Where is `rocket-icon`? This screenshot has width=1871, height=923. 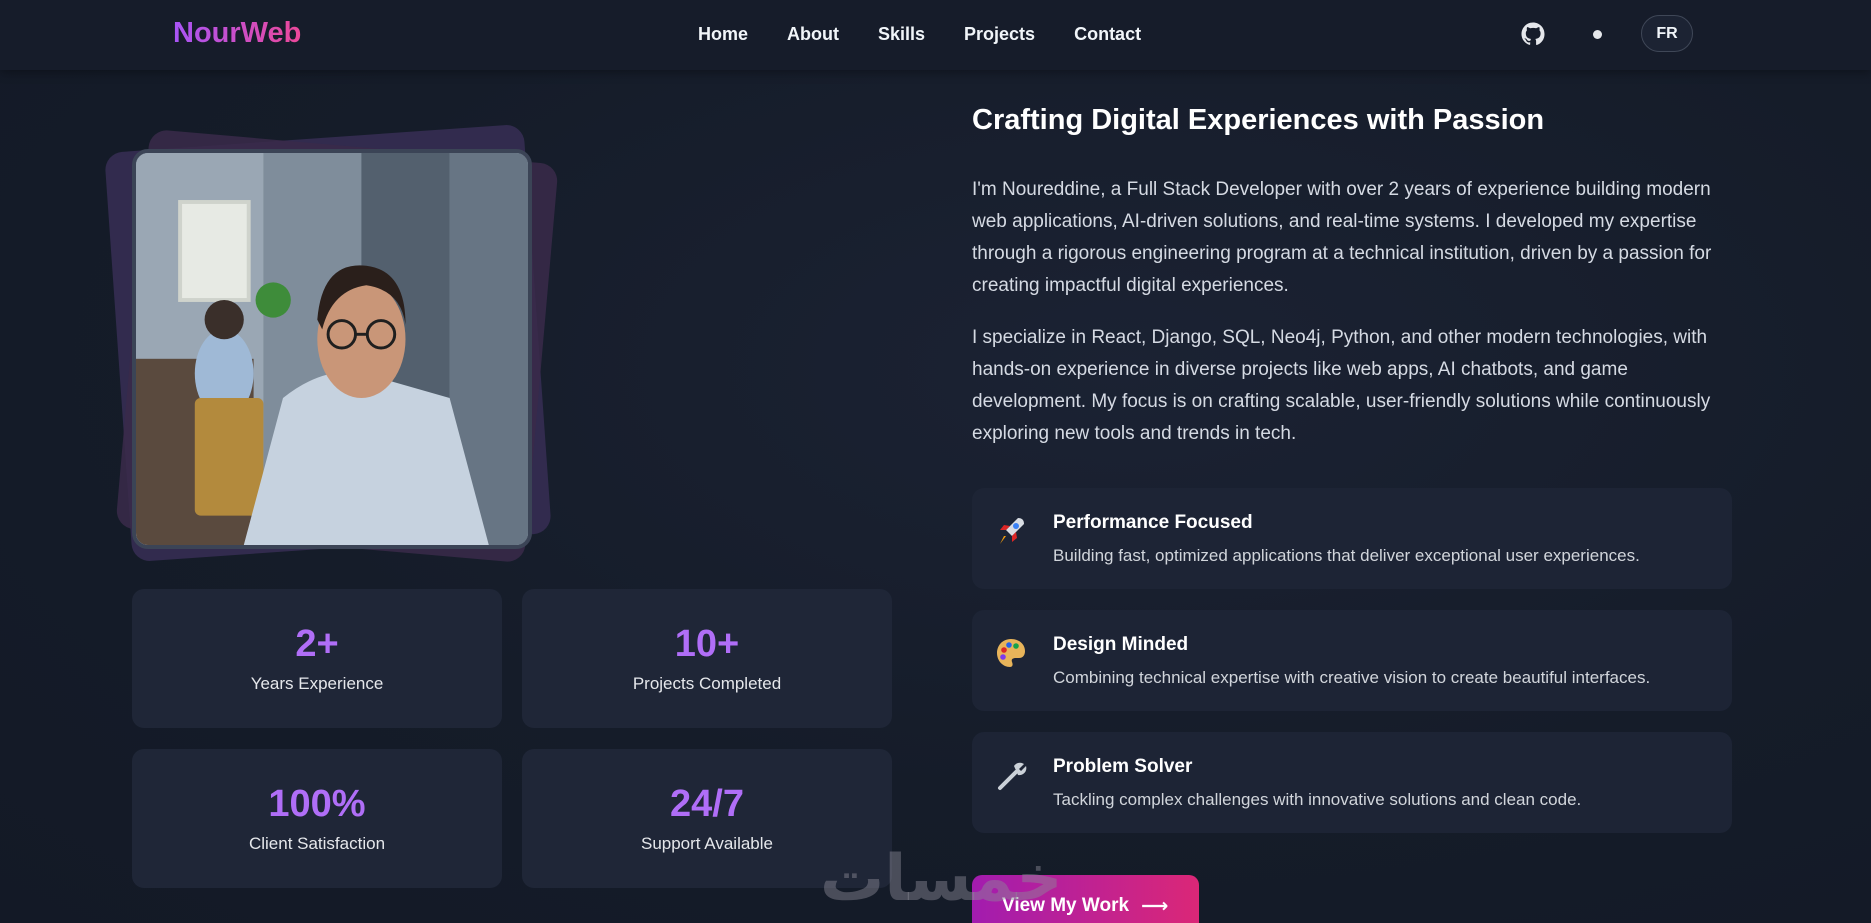 rocket-icon is located at coordinates (1012, 531).